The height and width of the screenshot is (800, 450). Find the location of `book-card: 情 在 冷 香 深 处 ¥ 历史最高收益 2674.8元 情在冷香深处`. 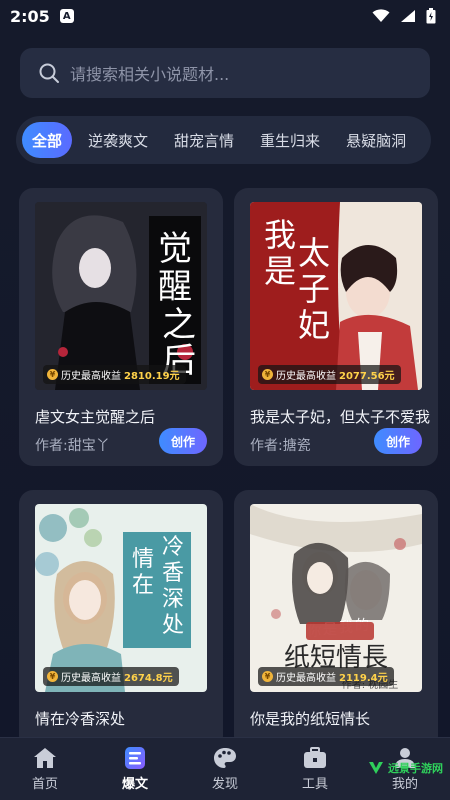

book-card: 情 在 冷 香 深 处 ¥ 历史最高收益 2674.8元 情在冷香深处 is located at coordinates (121, 620).